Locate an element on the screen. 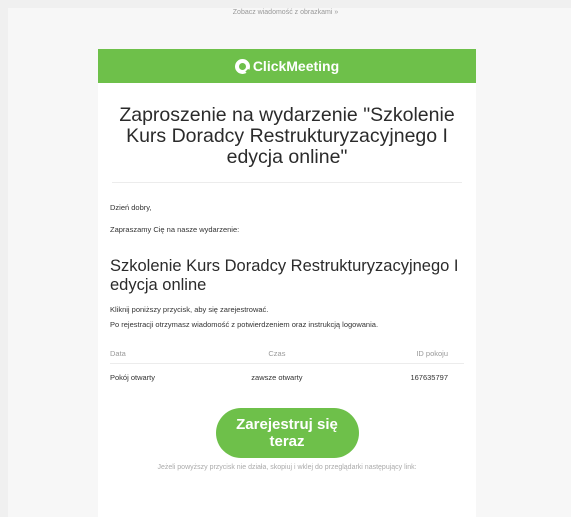 The width and height of the screenshot is (571, 517). cell-time: zawsze otwarty is located at coordinates (277, 377).